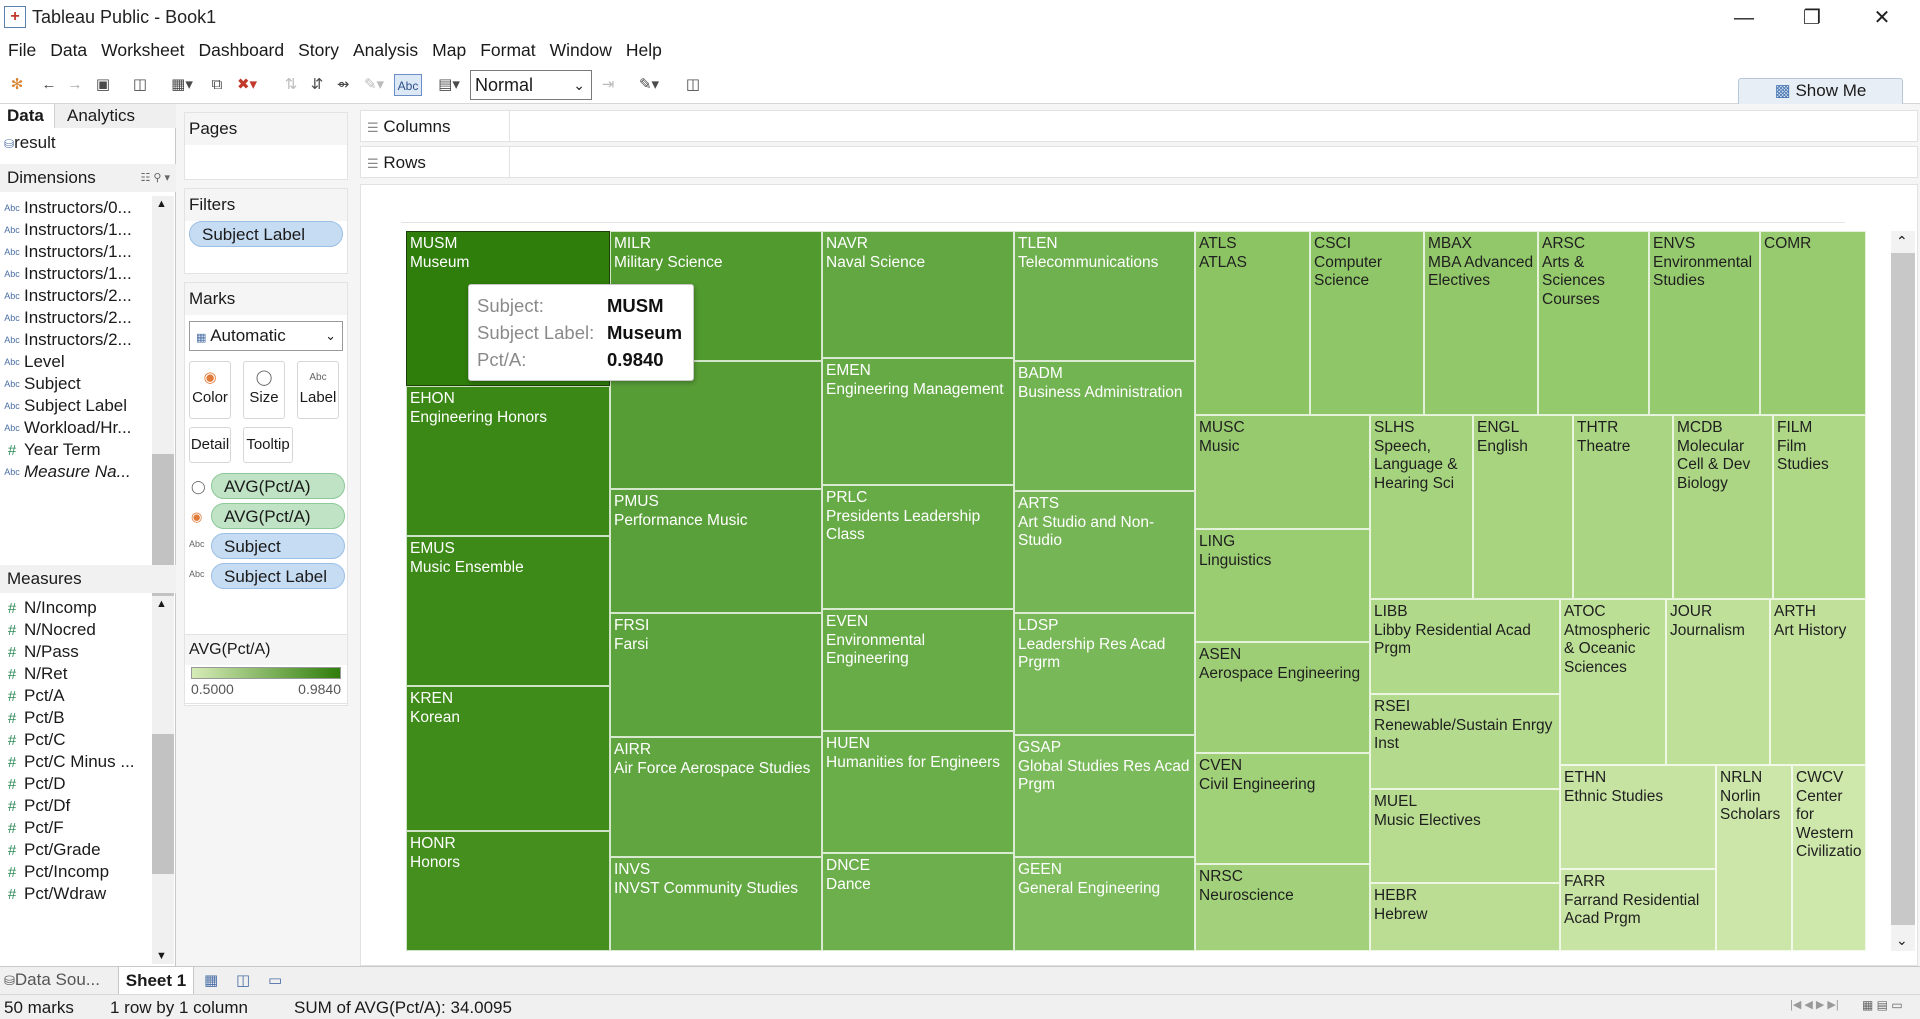  I want to click on save-icon: ▣, so click(103, 85).